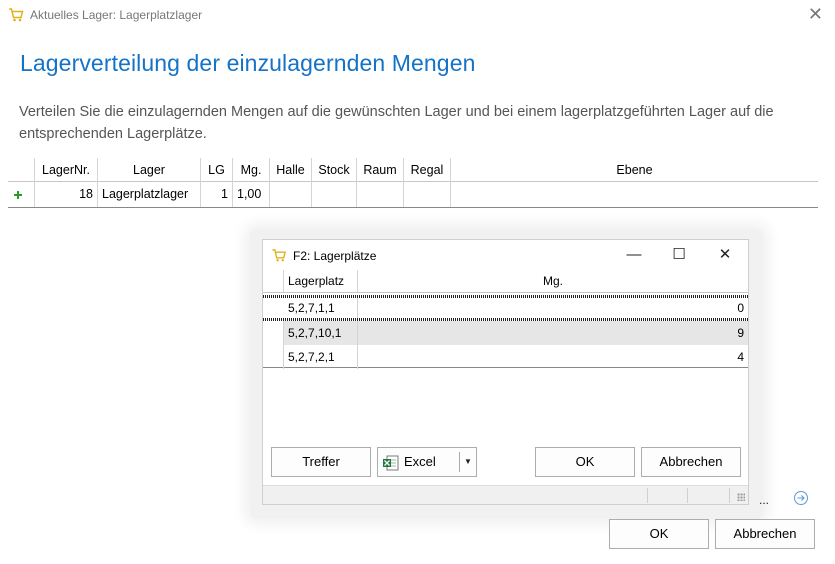 This screenshot has height=564, width=835. Describe the element at coordinates (217, 194) in the screenshot. I see `cell-lg: 1` at that location.